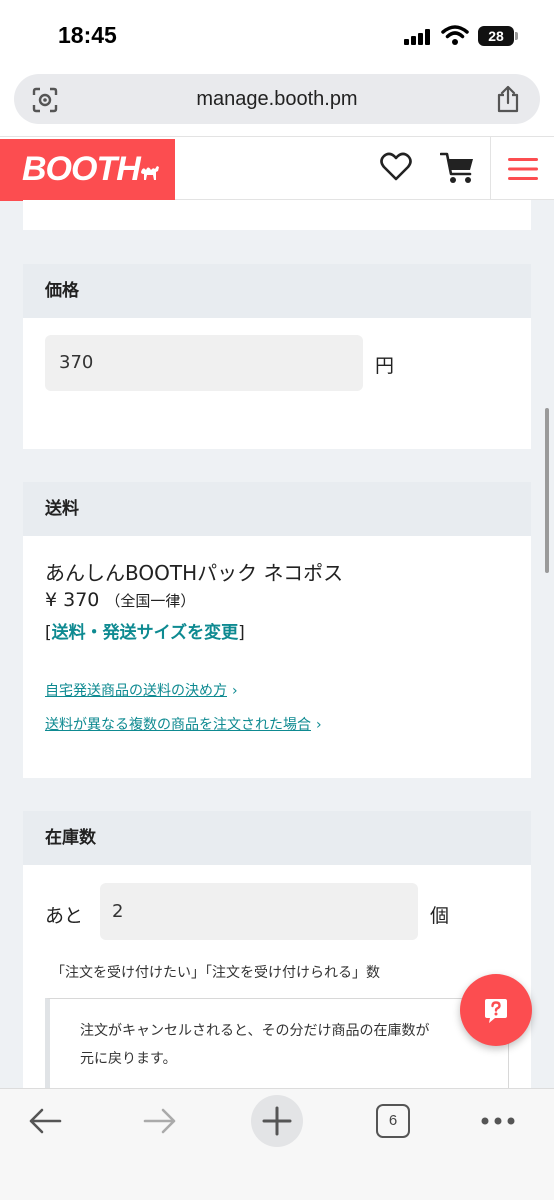 This screenshot has width=554, height=1200. I want to click on stock-section-title: 在庫数, so click(277, 838).